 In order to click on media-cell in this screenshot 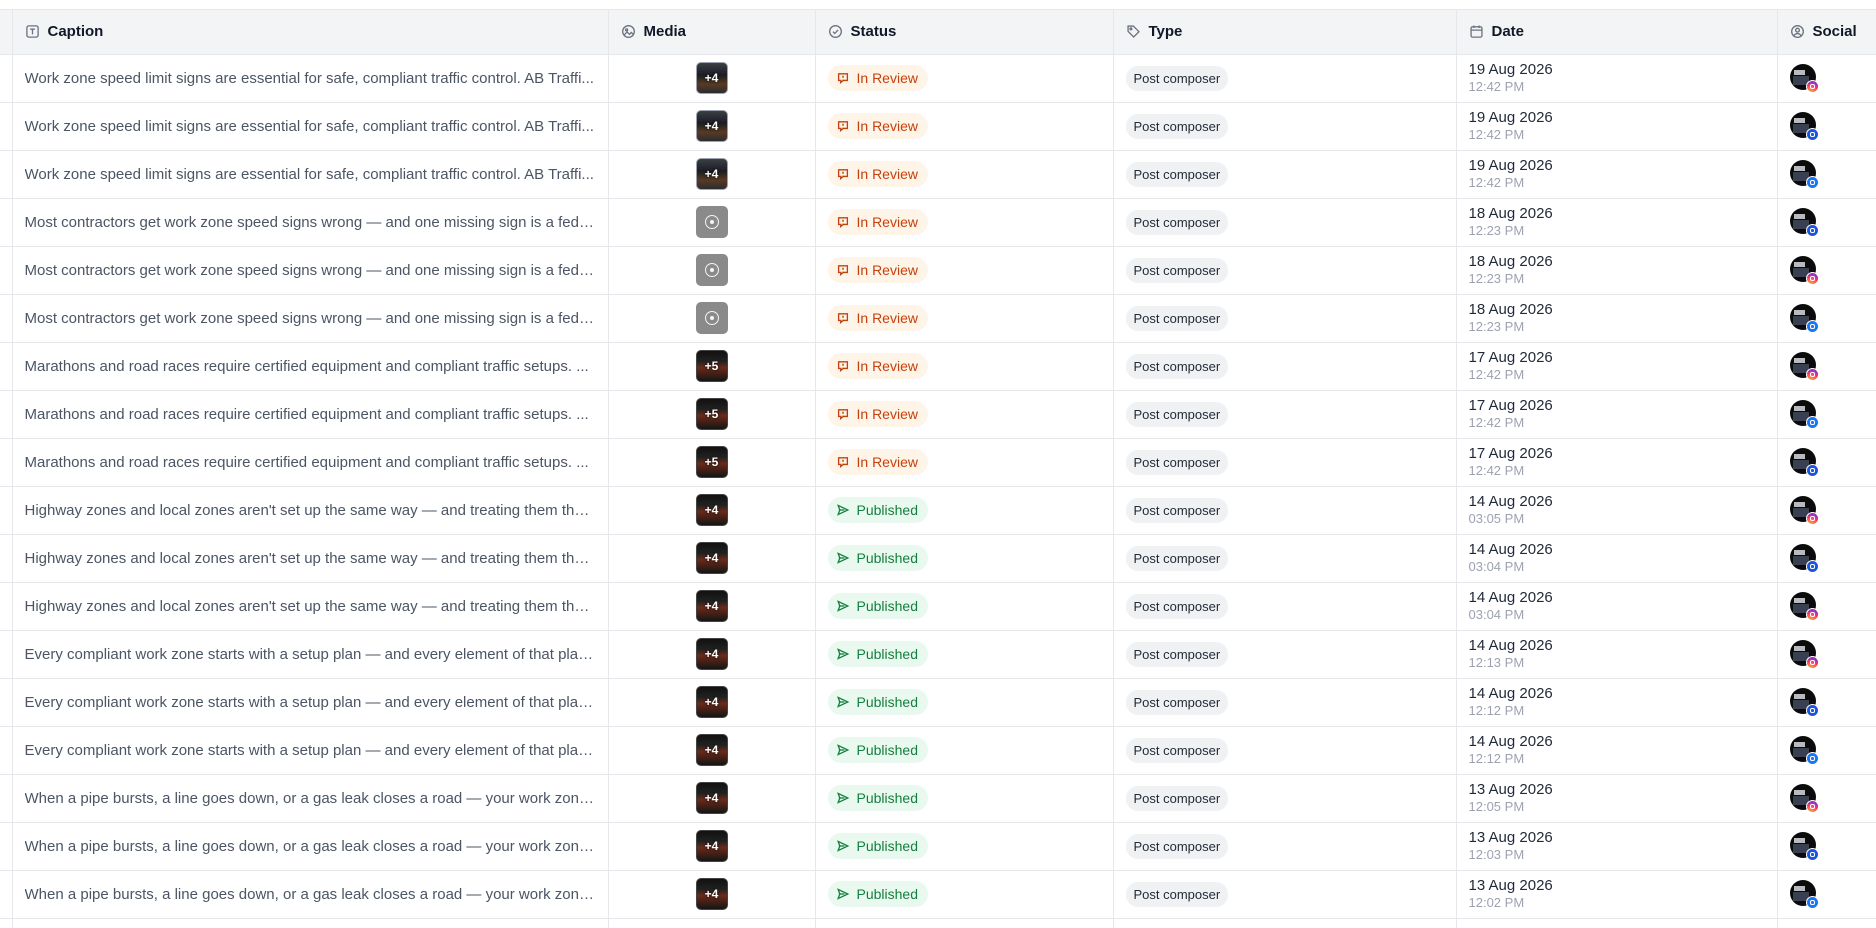, I will do `click(712, 318)`.